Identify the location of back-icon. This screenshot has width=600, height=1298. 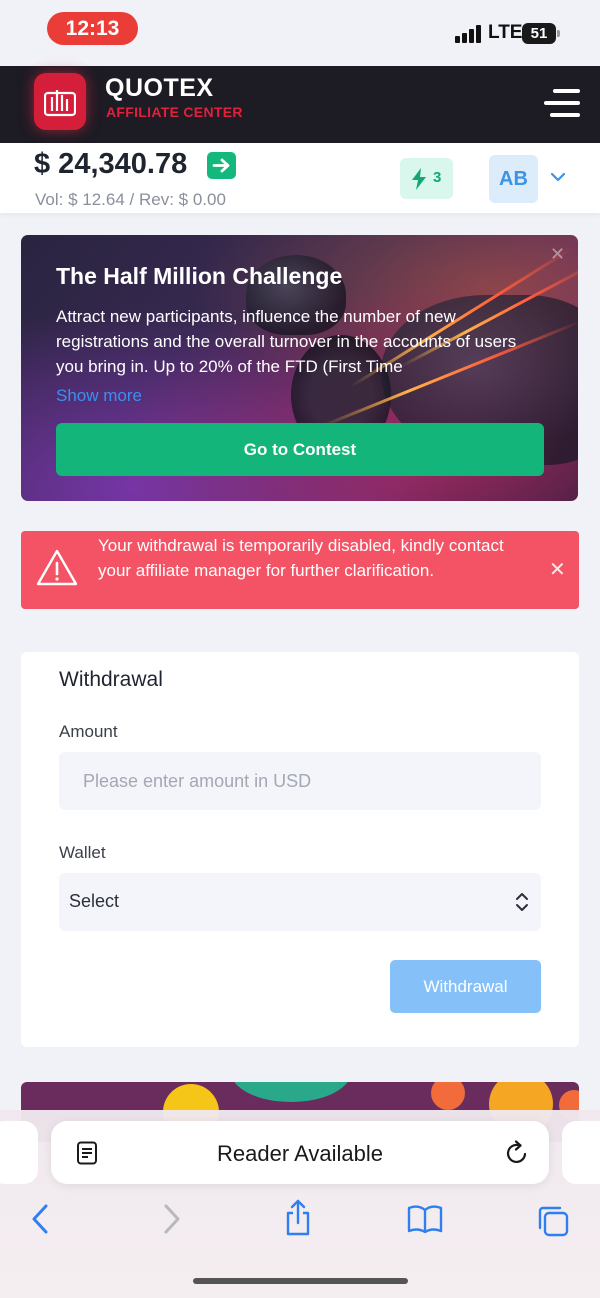
(41, 1219).